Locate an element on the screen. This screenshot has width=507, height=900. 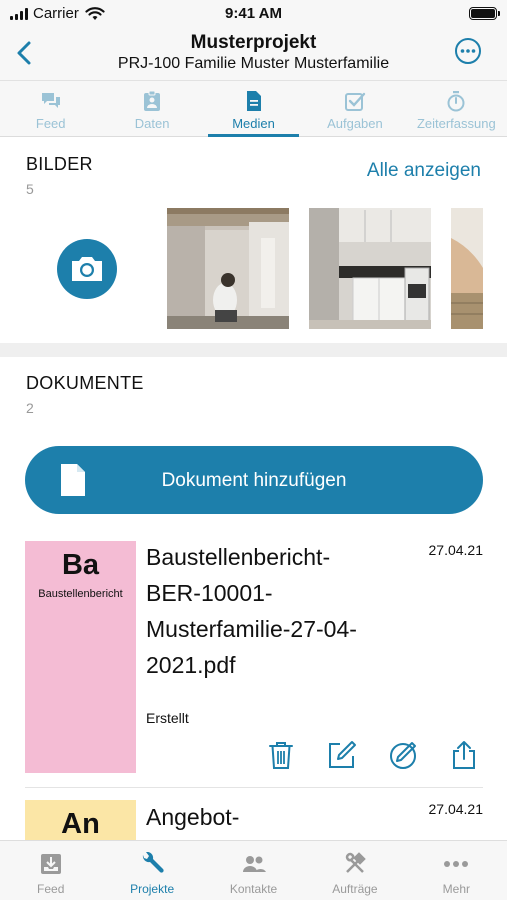
document-name-line: Baustellenbericht- is located at coordinates (238, 557).